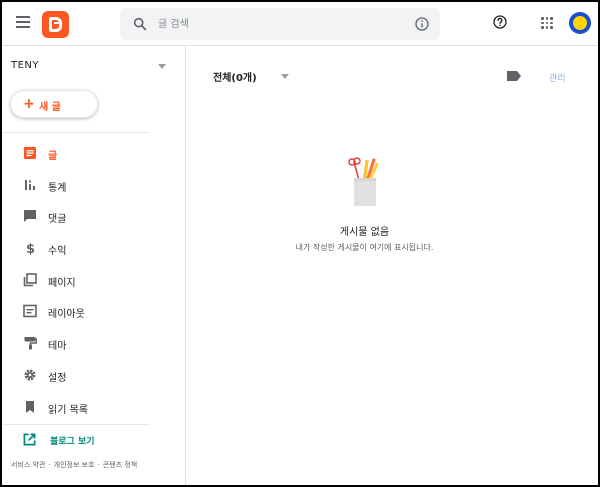 Image resolution: width=600 pixels, height=487 pixels. What do you see at coordinates (162, 66) in the screenshot?
I see `blog-switcher-caret-icon` at bounding box center [162, 66].